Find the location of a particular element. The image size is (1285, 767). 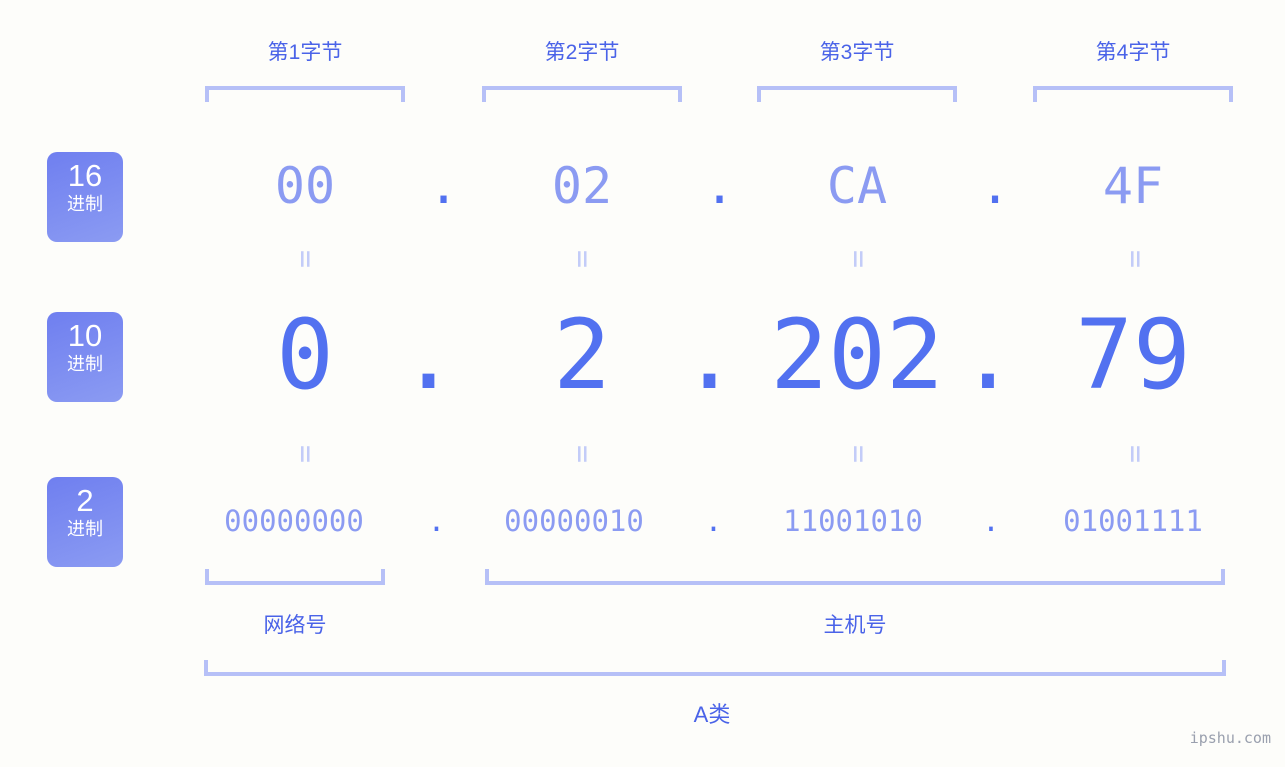

equals-mark-hex-dec-3: = is located at coordinates (858, 259).